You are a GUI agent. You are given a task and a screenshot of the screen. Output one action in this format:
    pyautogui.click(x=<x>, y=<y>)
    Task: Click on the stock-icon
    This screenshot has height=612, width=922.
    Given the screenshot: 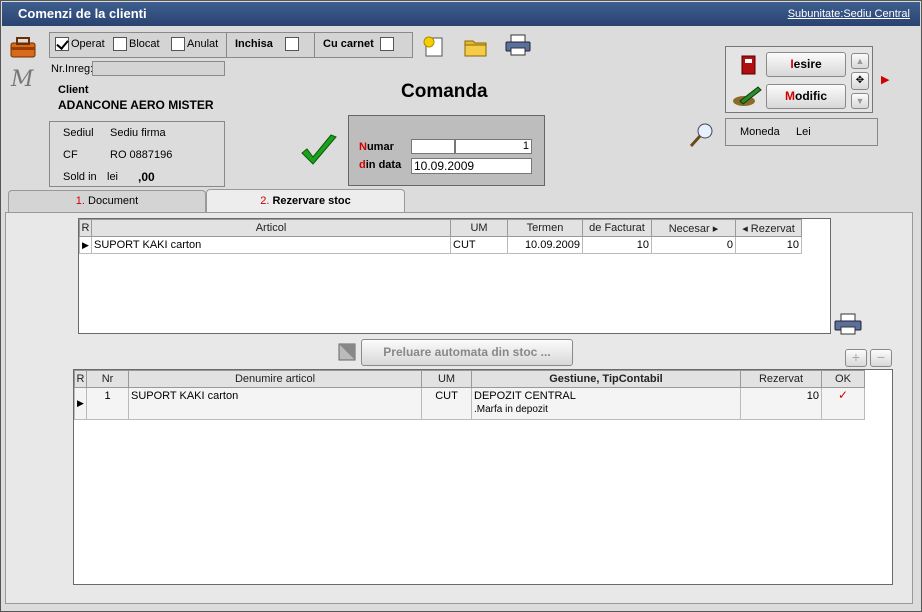 What is the action you would take?
    pyautogui.click(x=347, y=352)
    